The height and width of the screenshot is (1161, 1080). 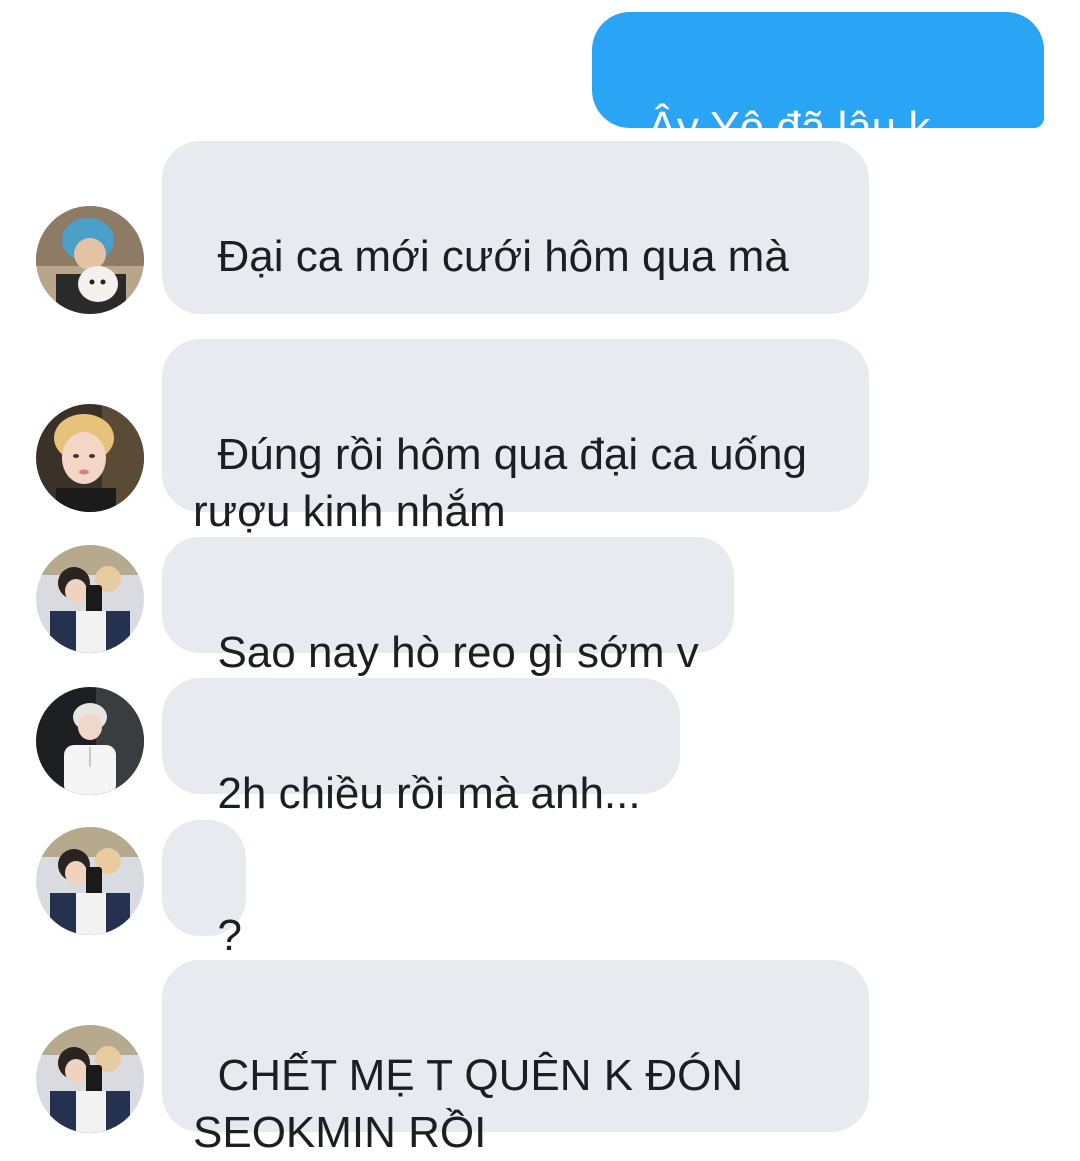 I want to click on outgoing-message-bubble: Ây Yô đã lâu k gặp, so click(x=818, y=110).